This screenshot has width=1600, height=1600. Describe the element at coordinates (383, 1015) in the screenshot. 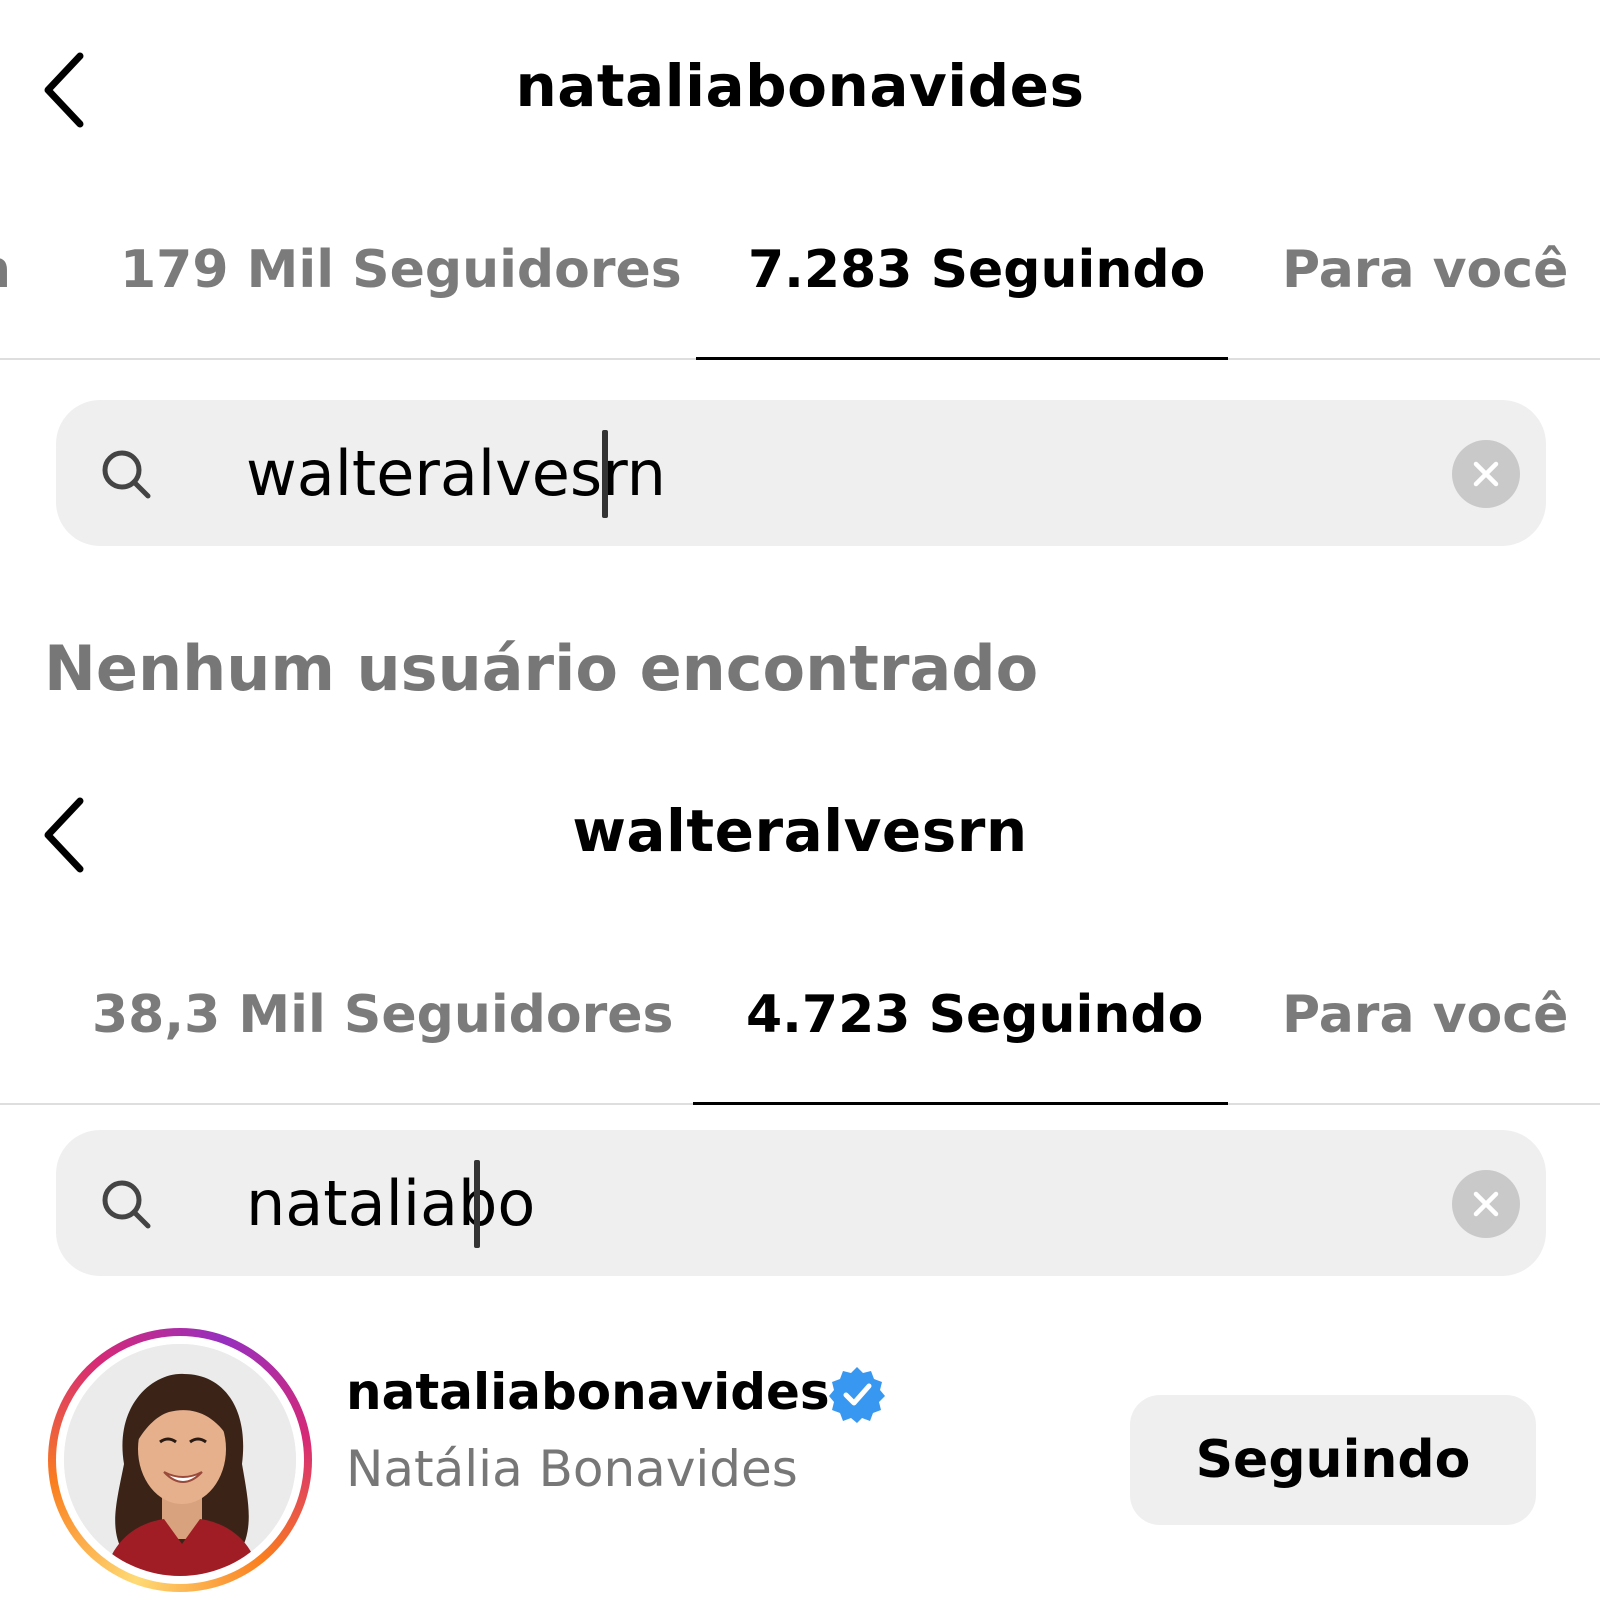

I see `tab-followers: 38,3 Mil Seguidores` at that location.